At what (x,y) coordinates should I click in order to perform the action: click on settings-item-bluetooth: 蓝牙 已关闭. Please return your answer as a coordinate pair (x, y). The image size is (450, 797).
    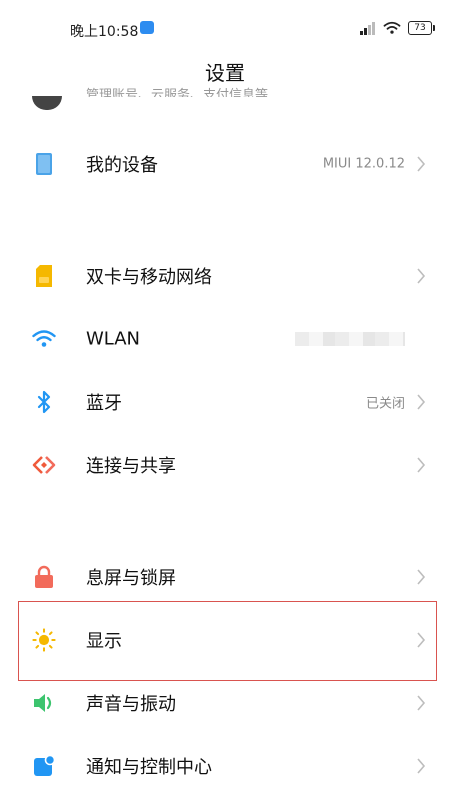
    Looking at the image, I should click on (225, 402).